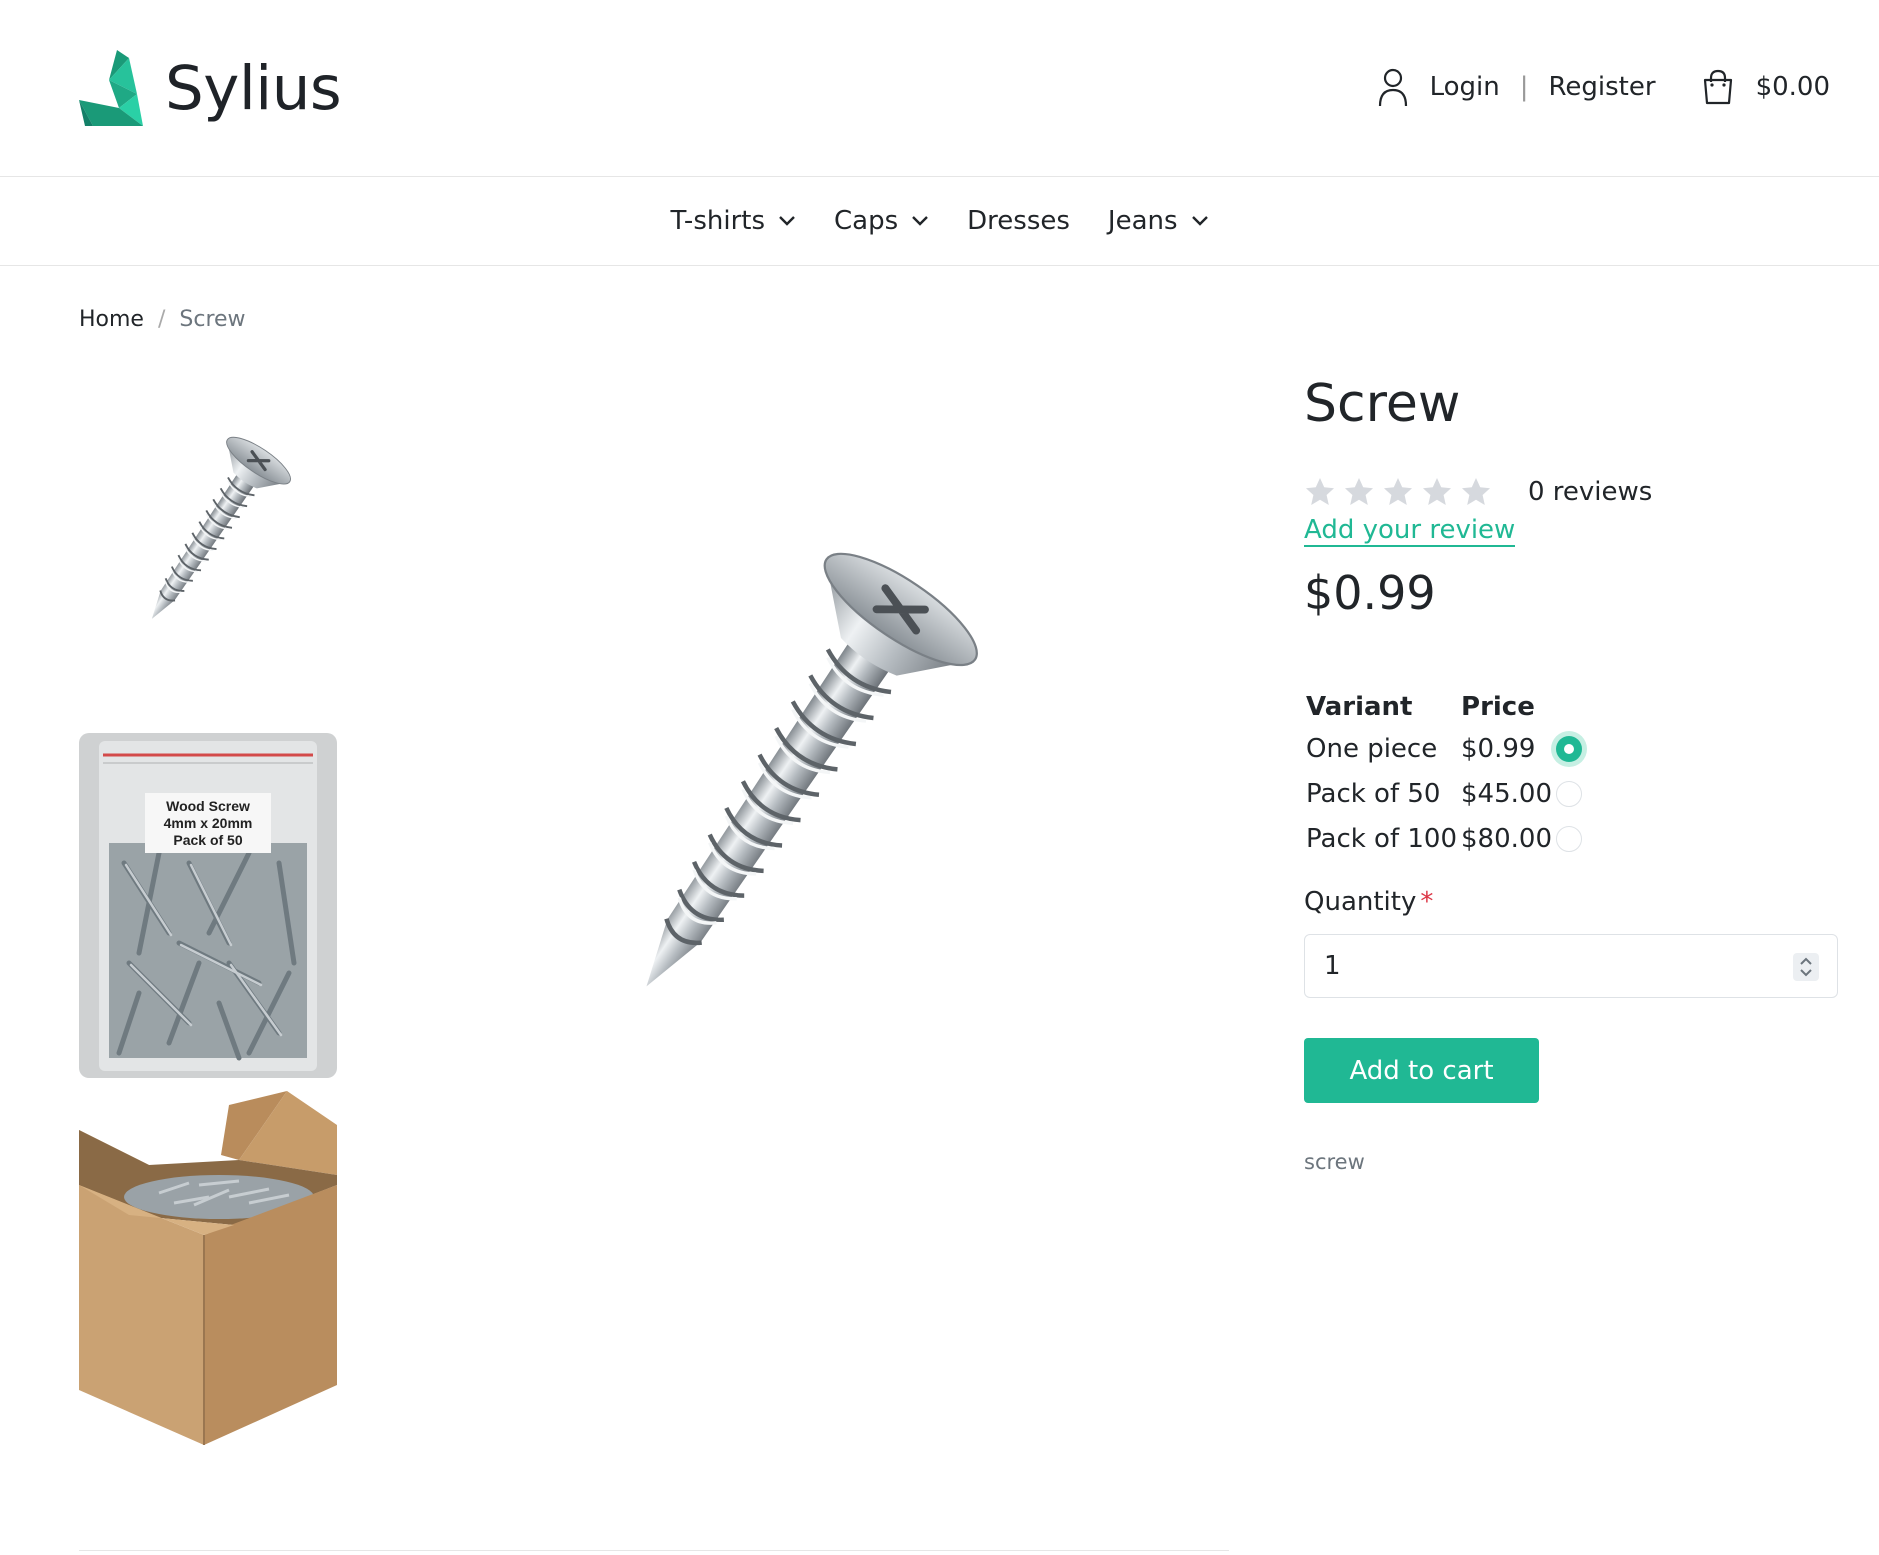 The image size is (1879, 1555). What do you see at coordinates (1792, 87) in the screenshot?
I see `cart-total: $0.00` at bounding box center [1792, 87].